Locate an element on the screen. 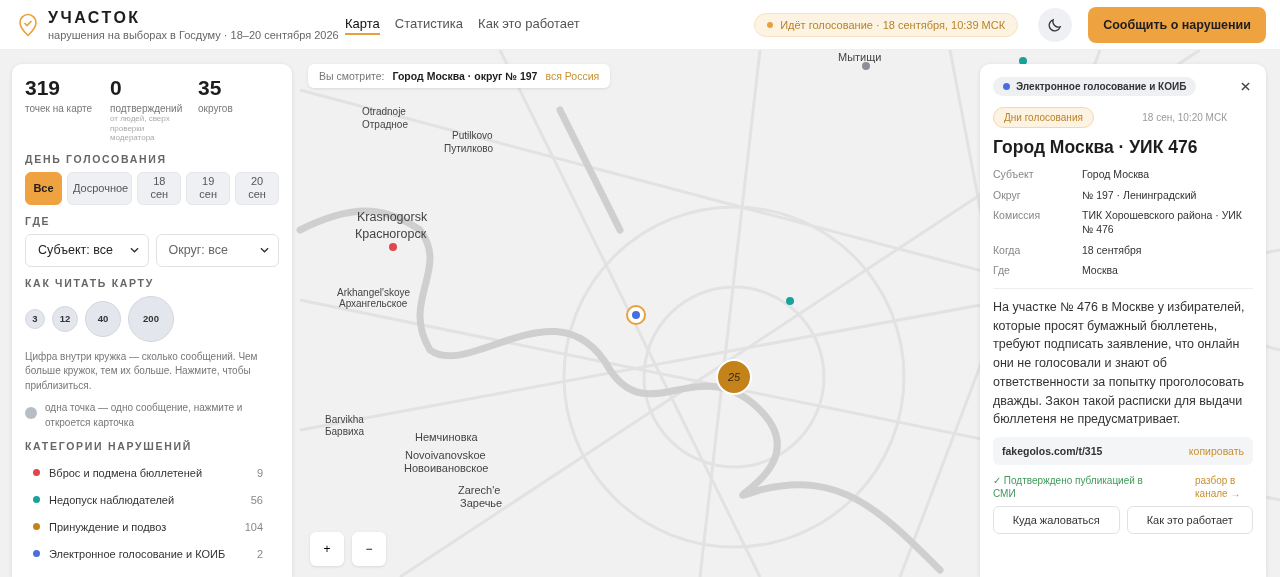 The width and height of the screenshot is (1280, 577). single-point-note: одна точка — одно сообщение, нажмите и откроется карточка is located at coordinates (144, 415).